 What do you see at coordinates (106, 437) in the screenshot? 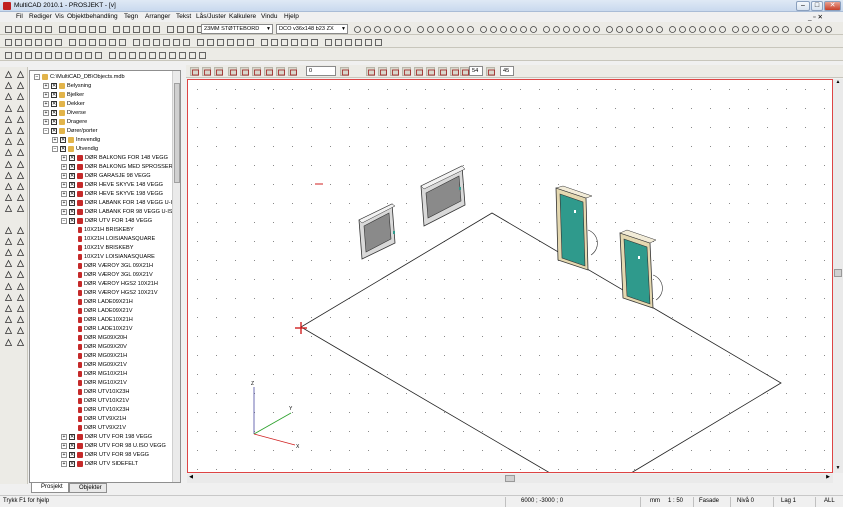
I see `tree-item: + ✕ DØR UTV FOR 198 VEGG` at bounding box center [106, 437].